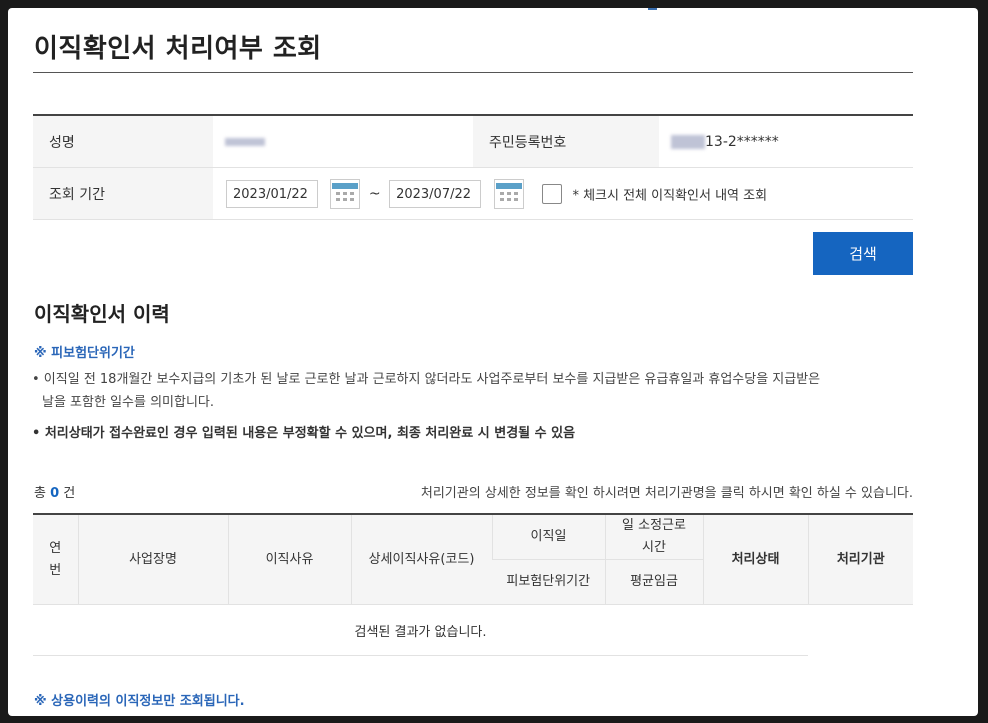 The height and width of the screenshot is (723, 988). I want to click on end-calendar-icon, so click(508, 193).